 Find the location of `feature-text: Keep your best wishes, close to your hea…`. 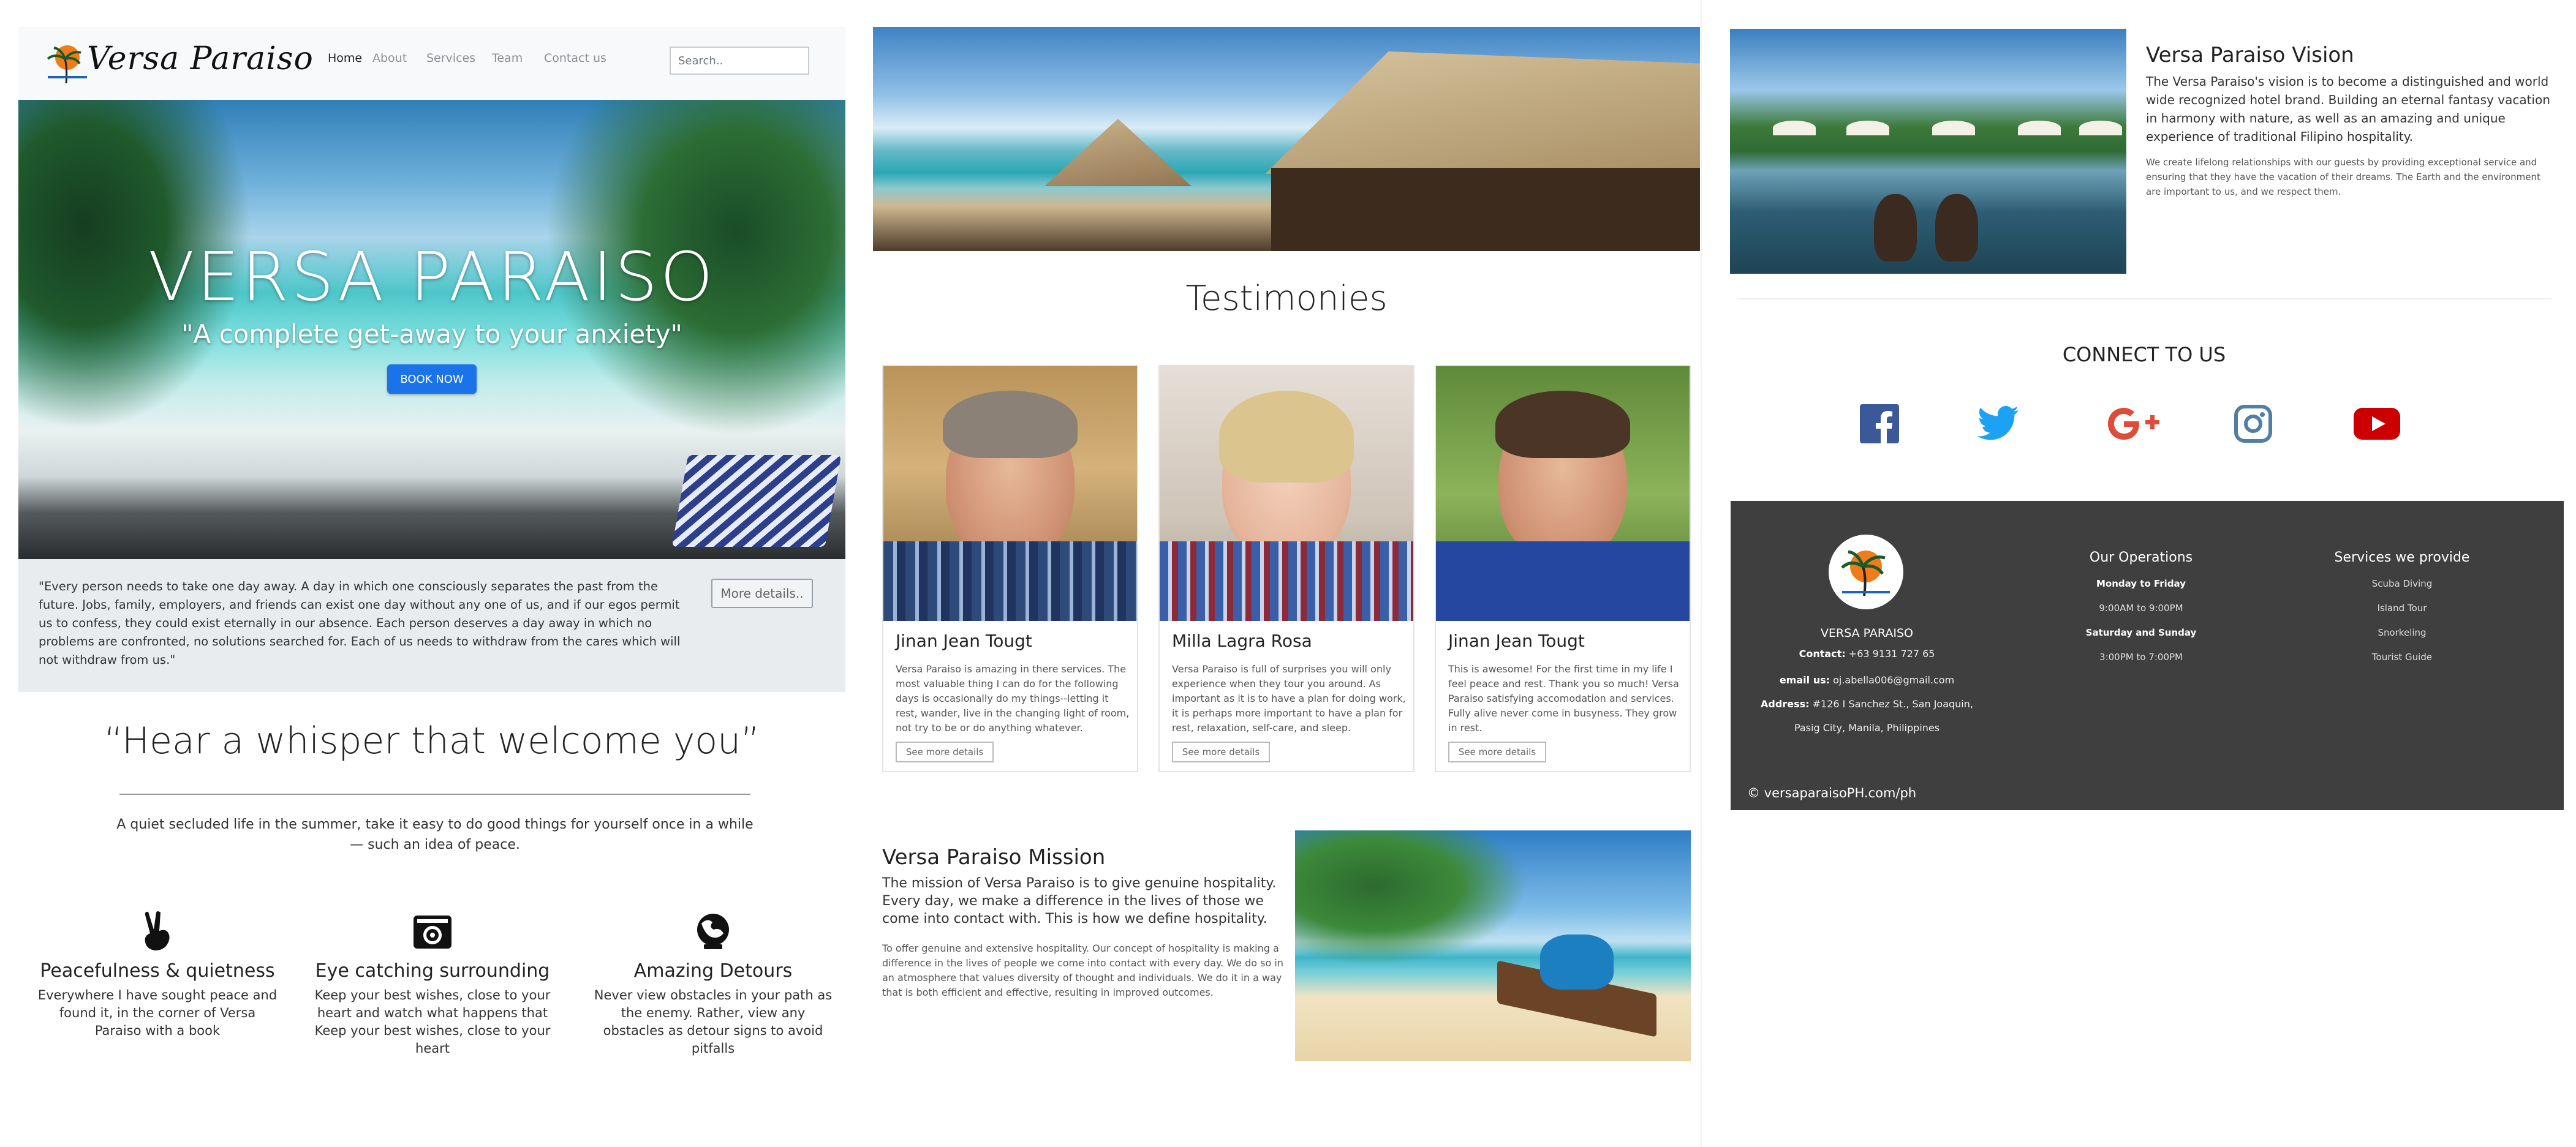

feature-text: Keep your best wishes, close to your hea… is located at coordinates (432, 1022).